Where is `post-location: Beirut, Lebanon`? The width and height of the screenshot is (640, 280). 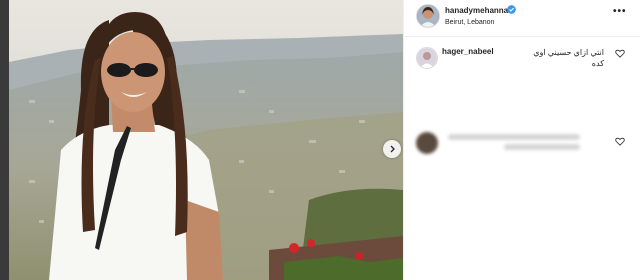 post-location: Beirut, Lebanon is located at coordinates (469, 22).